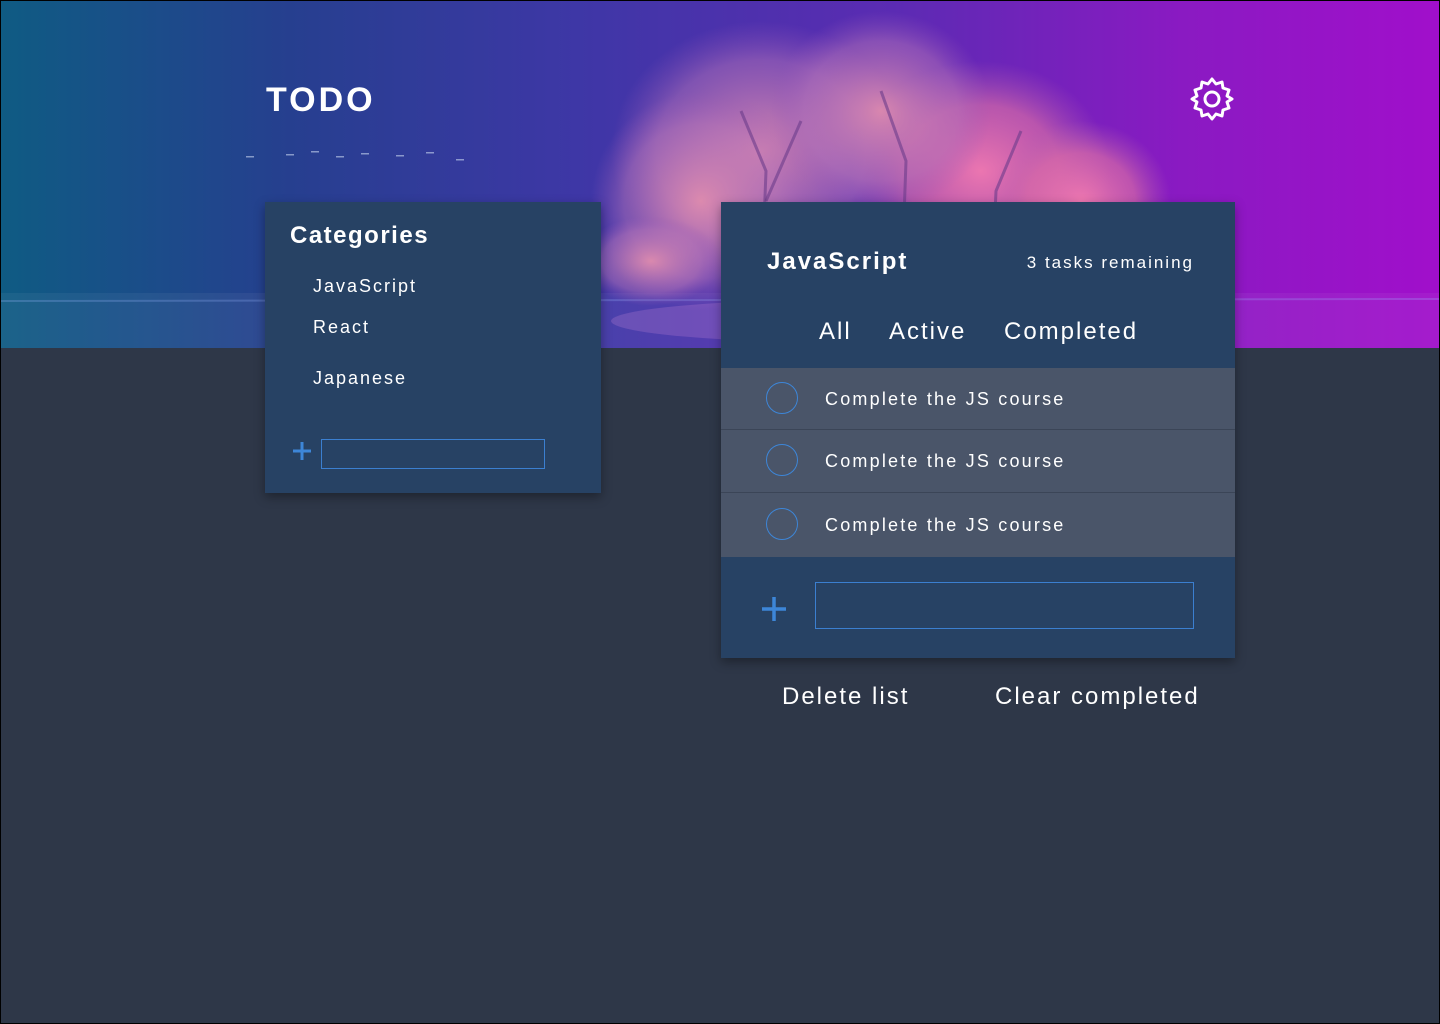 The width and height of the screenshot is (1440, 1024). I want to click on filter-all: All, so click(835, 332).